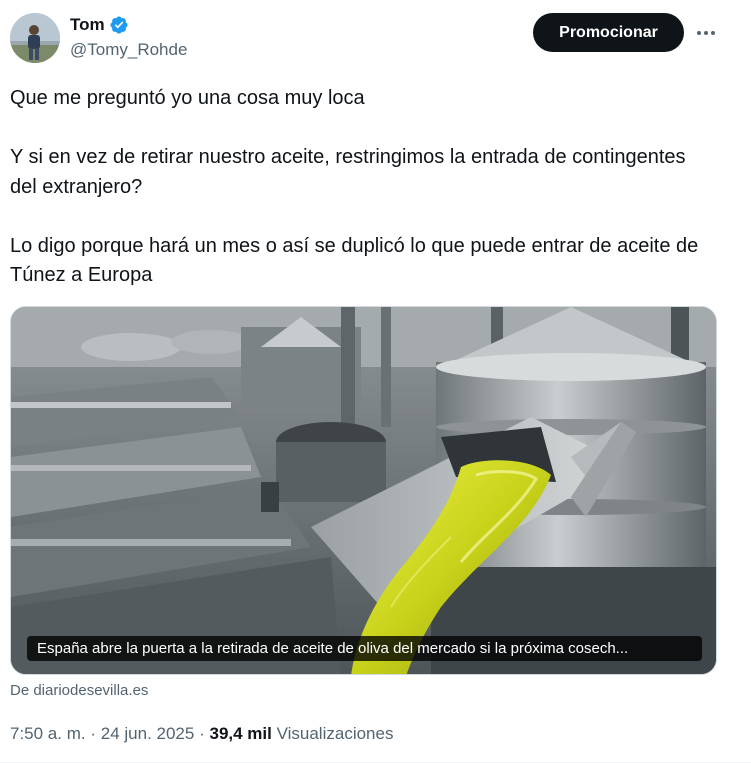 The width and height of the screenshot is (751, 763). Describe the element at coordinates (375, 38) in the screenshot. I see `tweet-header: Tom @Tomy_Rohde Promocionar` at that location.